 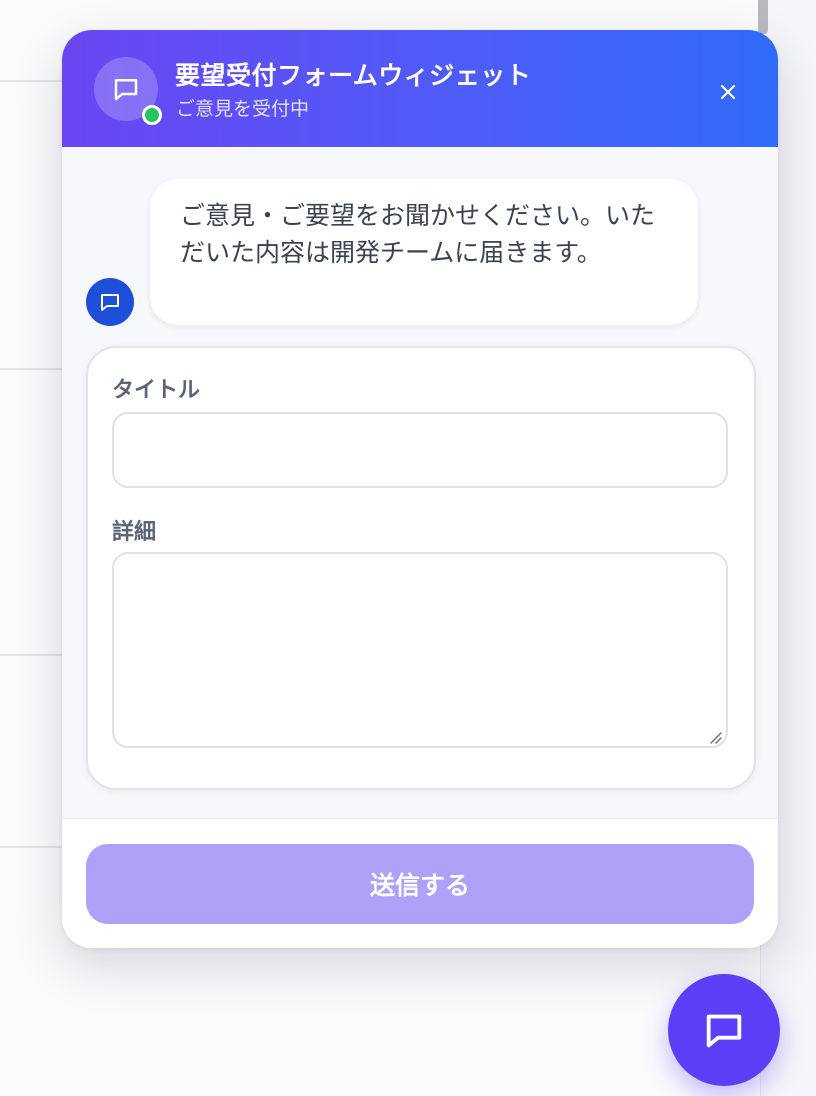 I want to click on title-label: タイトル, so click(x=156, y=390).